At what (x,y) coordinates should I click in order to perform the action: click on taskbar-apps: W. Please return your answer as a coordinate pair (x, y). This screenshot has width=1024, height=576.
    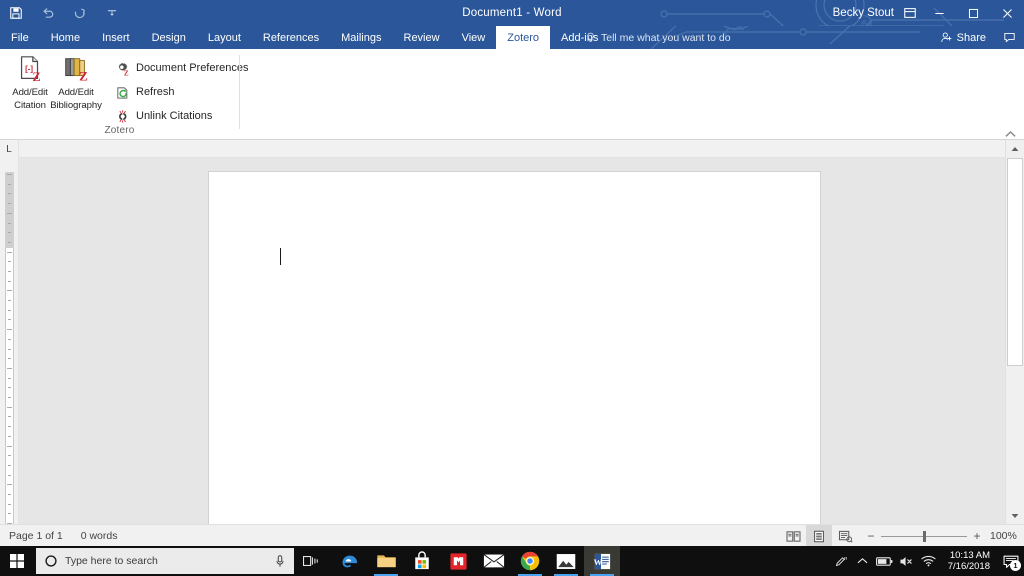
    Looking at the image, I should click on (476, 561).